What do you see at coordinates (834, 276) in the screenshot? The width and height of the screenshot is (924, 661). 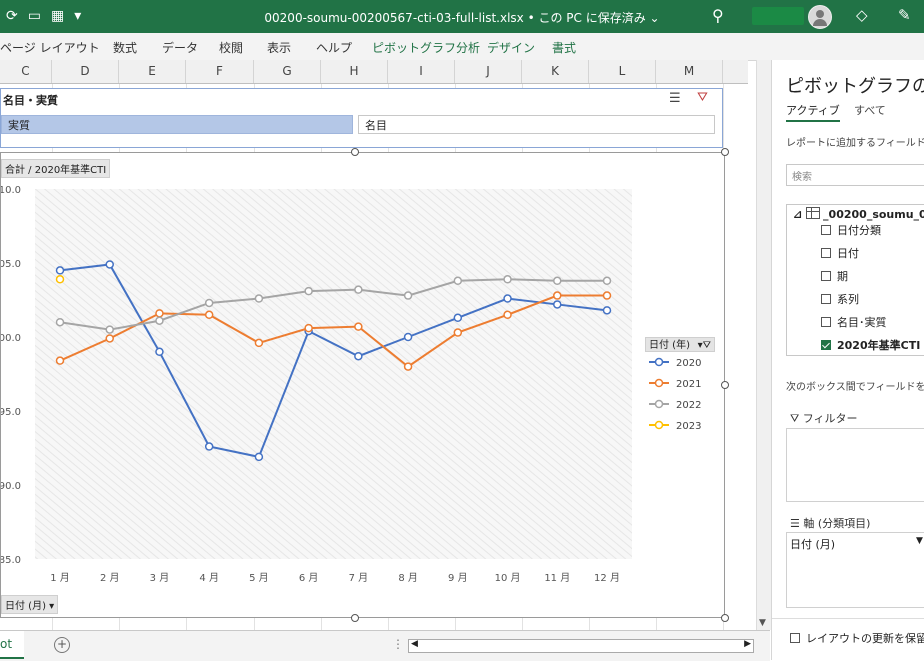 I see `field-item-period: 期` at bounding box center [834, 276].